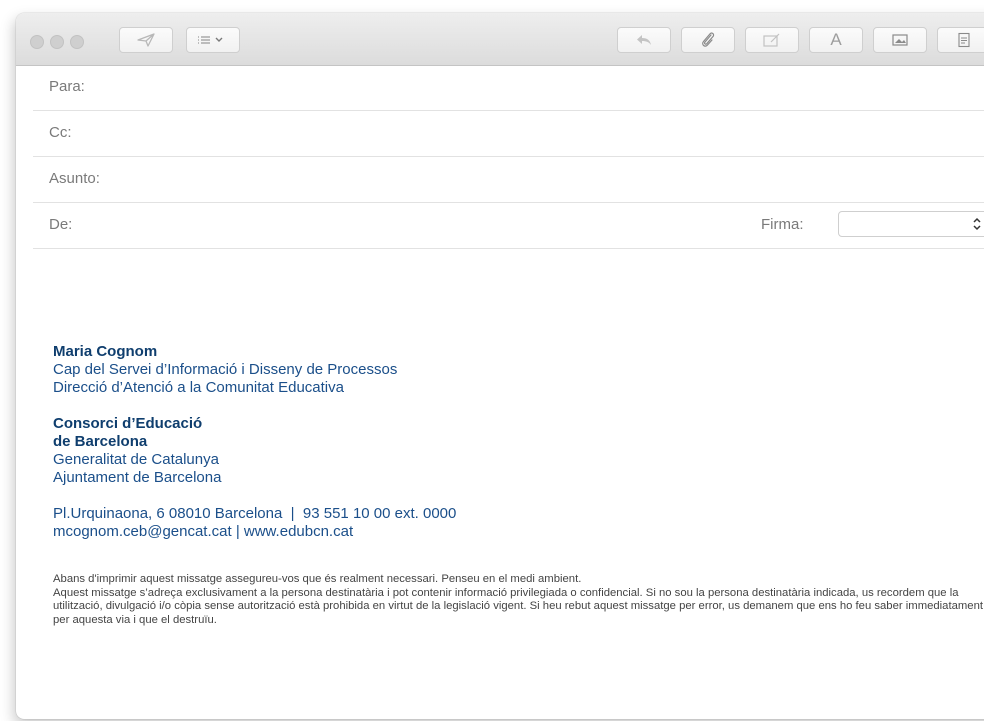  Describe the element at coordinates (137, 477) in the screenshot. I see `signature-affiliation2: Ajuntament de Barcelona` at that location.